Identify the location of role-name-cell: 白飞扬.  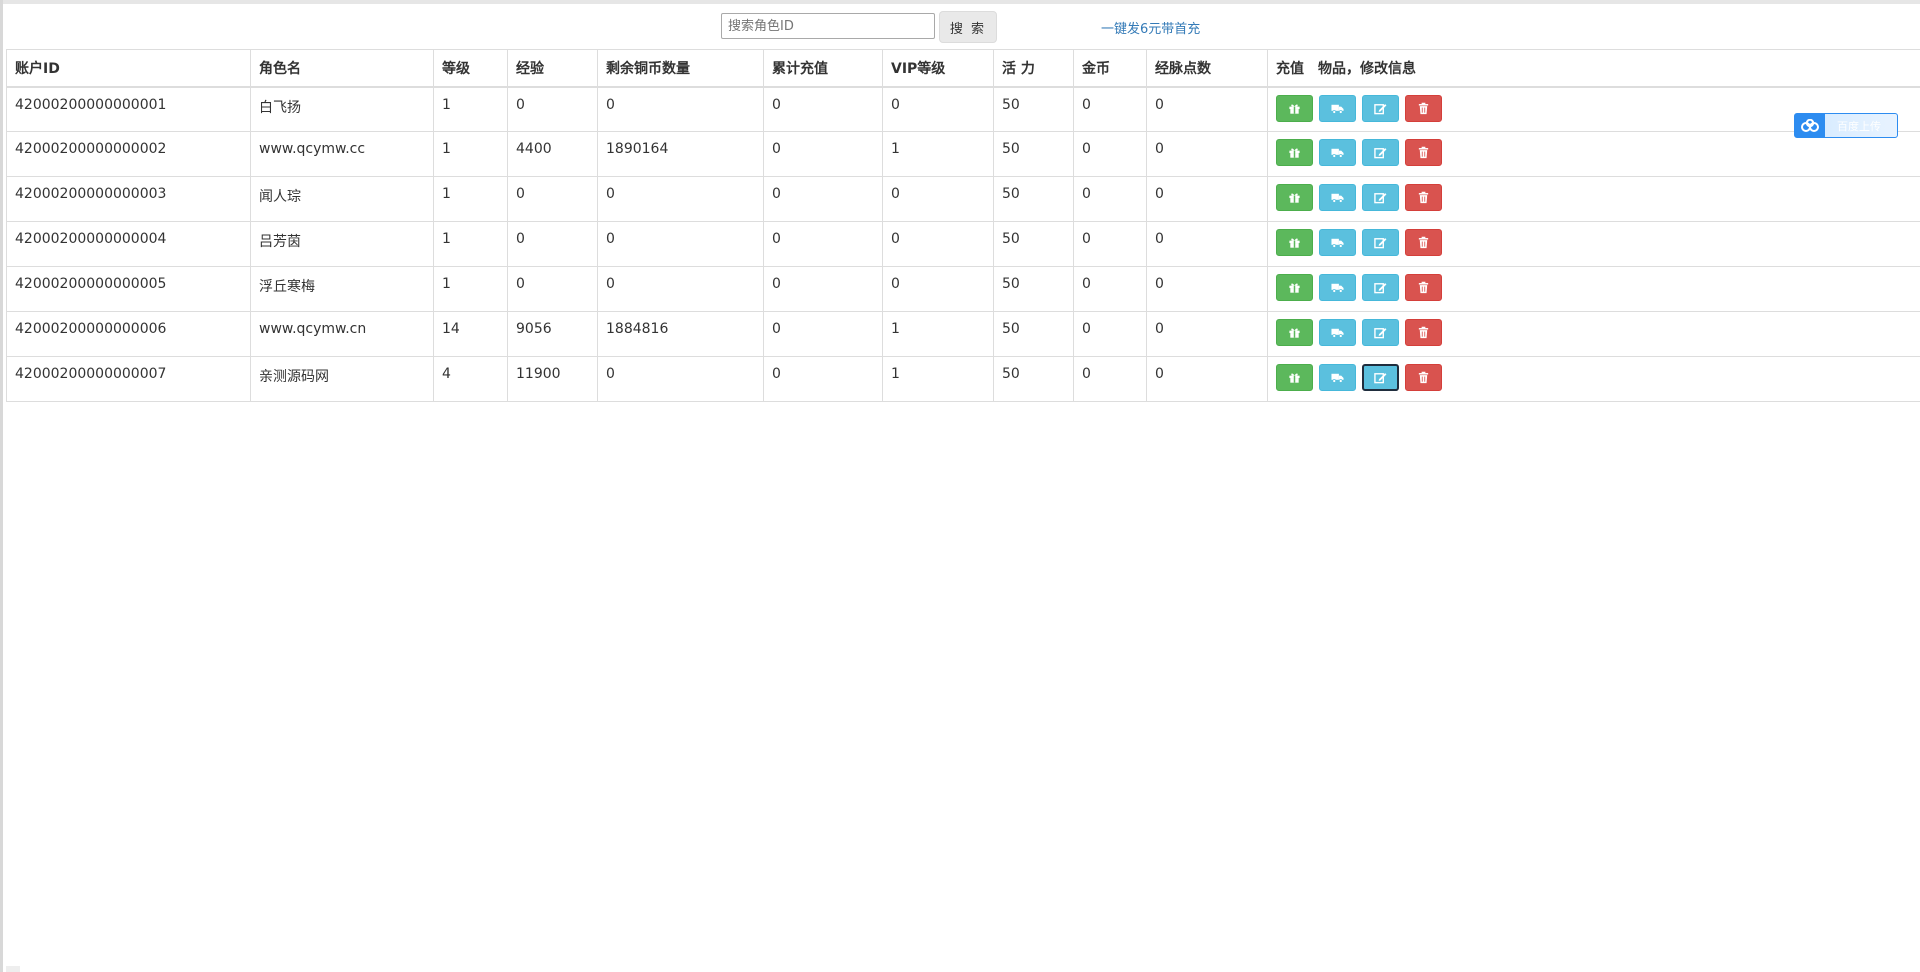
(342, 109).